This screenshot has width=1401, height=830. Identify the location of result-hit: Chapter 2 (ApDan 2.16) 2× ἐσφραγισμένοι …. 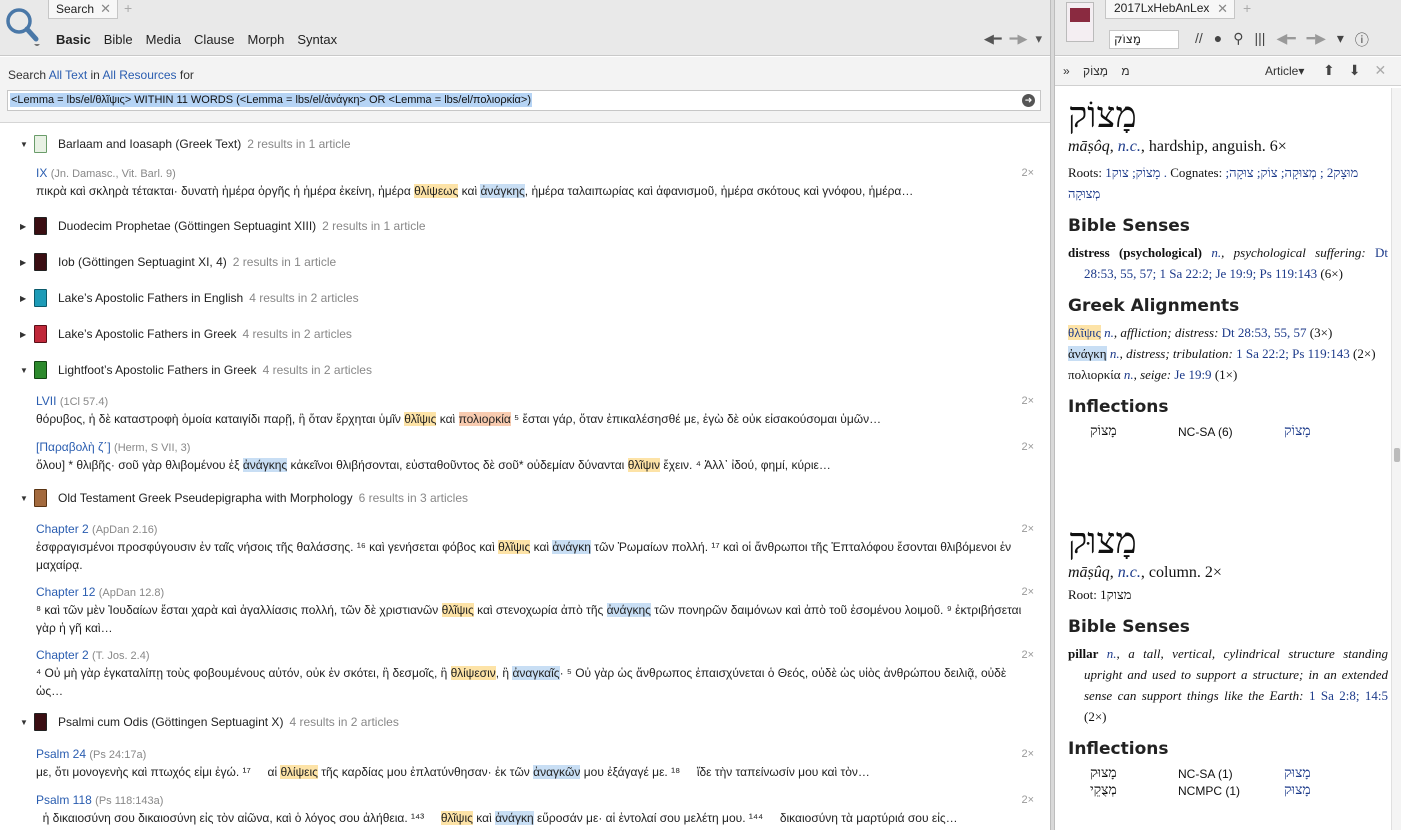
(536, 548).